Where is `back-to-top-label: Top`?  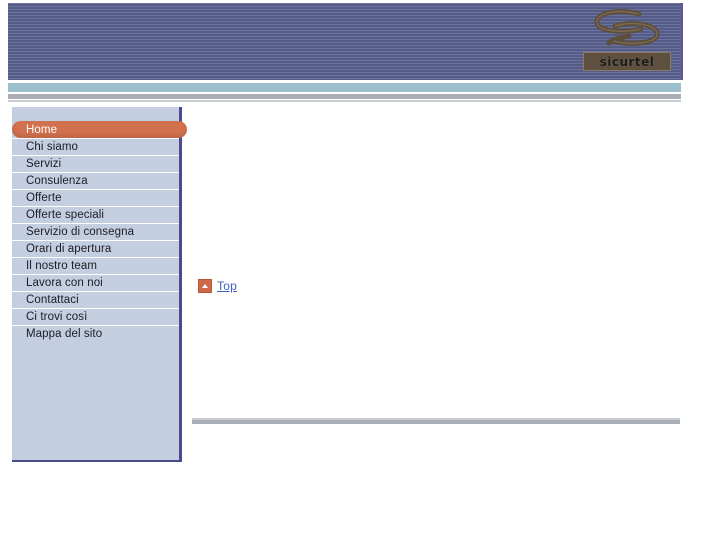
back-to-top-label: Top is located at coordinates (227, 286).